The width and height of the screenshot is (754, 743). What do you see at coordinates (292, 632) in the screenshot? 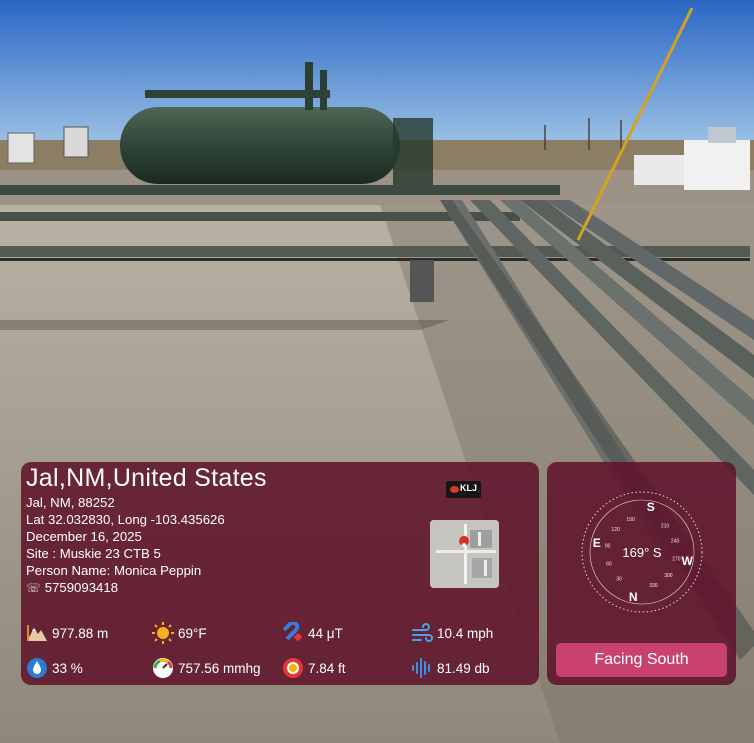
I see `magnet-icon` at bounding box center [292, 632].